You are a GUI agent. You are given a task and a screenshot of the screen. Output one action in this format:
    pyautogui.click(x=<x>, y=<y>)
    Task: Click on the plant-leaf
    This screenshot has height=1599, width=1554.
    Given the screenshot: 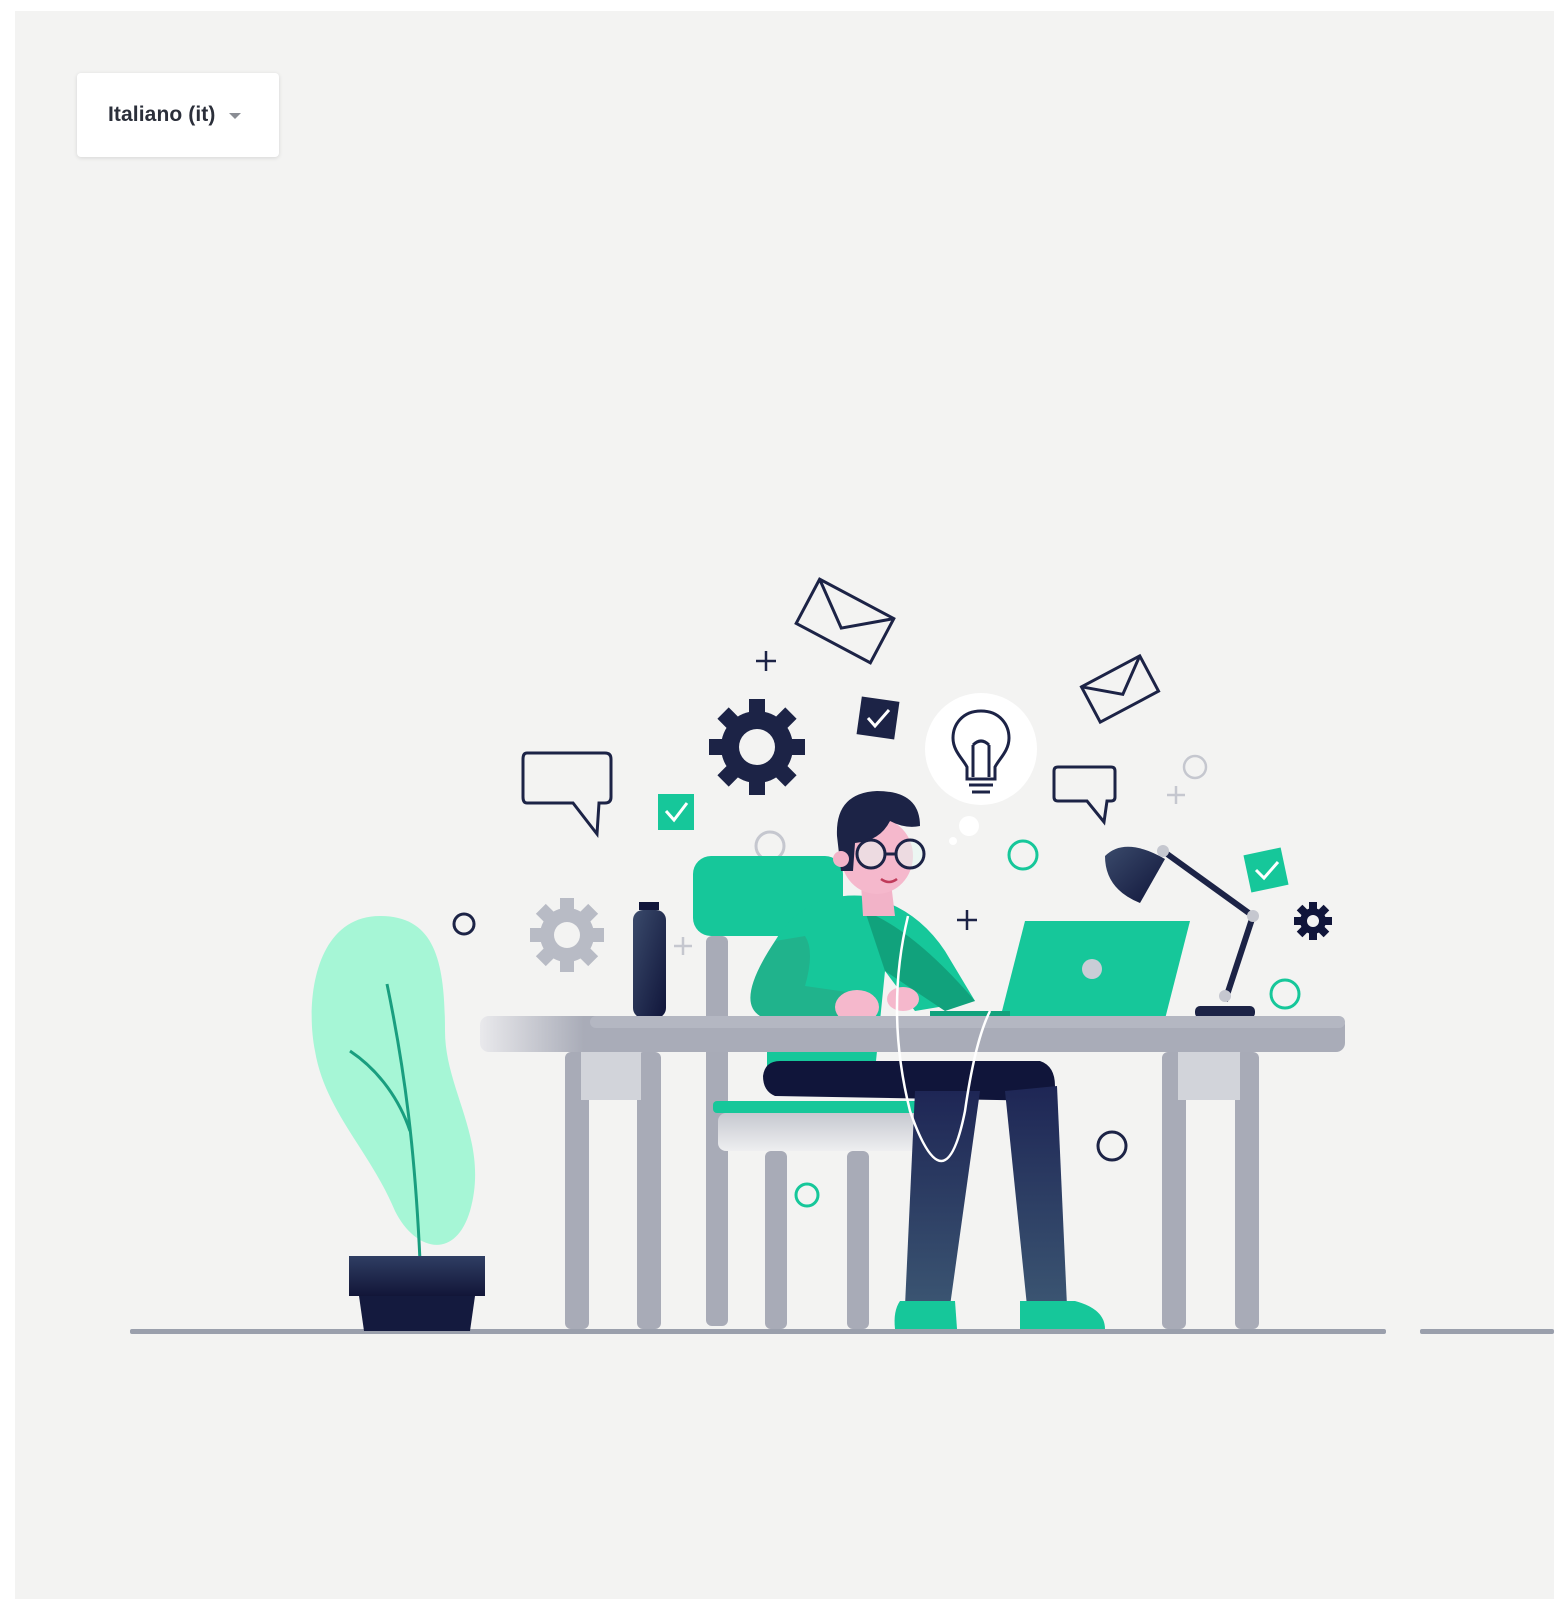 What is the action you would take?
    pyautogui.click(x=393, y=1080)
    